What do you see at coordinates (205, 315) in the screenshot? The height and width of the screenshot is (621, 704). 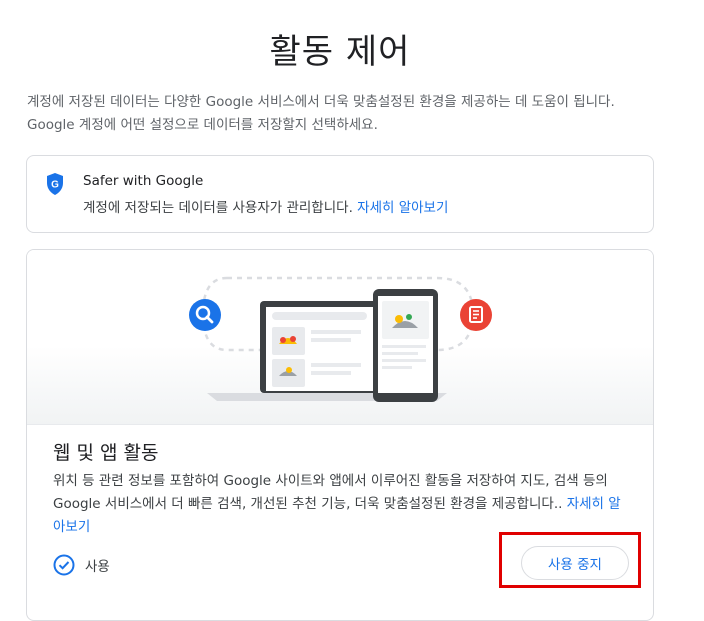 I see `search-icon` at bounding box center [205, 315].